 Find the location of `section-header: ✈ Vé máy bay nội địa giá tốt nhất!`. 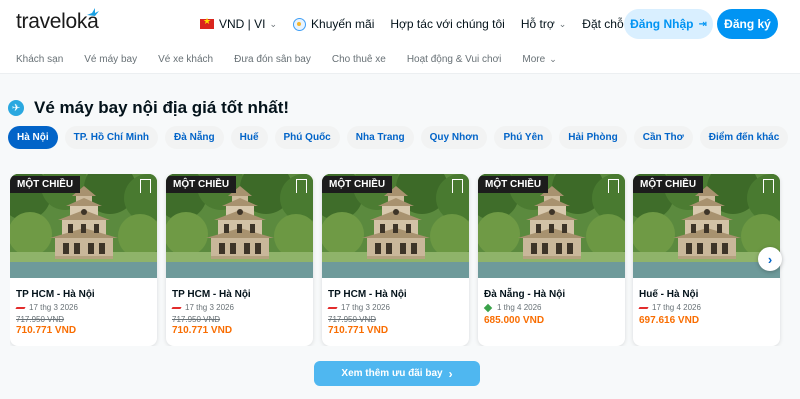

section-header: ✈ Vé máy bay nội địa giá tốt nhất! is located at coordinates (148, 108).